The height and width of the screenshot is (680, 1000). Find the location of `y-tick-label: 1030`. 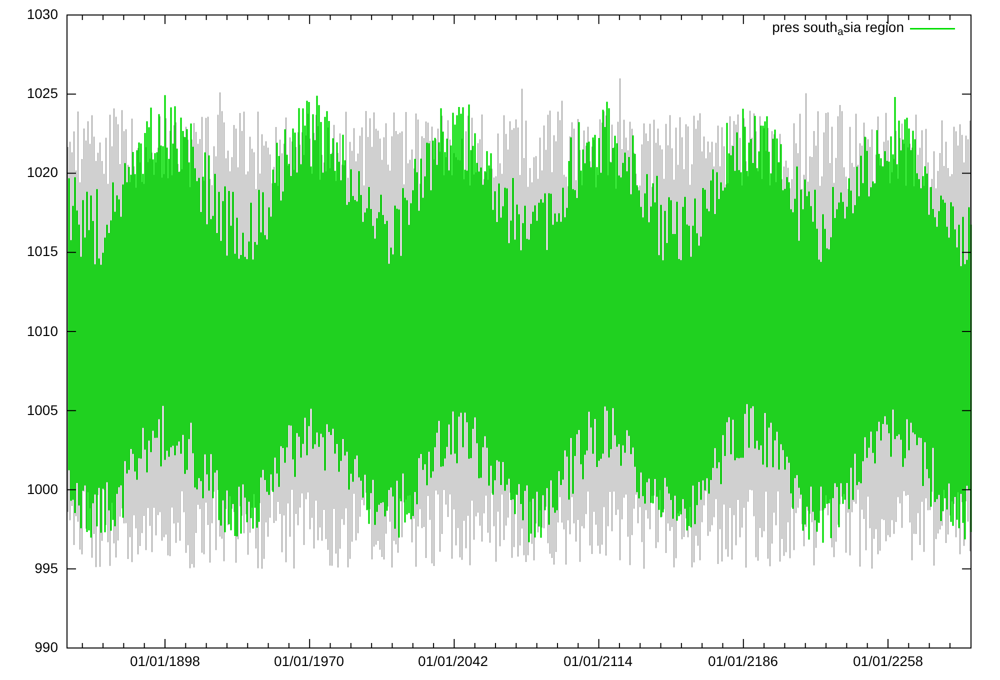

y-tick-label: 1030 is located at coordinates (42, 14).